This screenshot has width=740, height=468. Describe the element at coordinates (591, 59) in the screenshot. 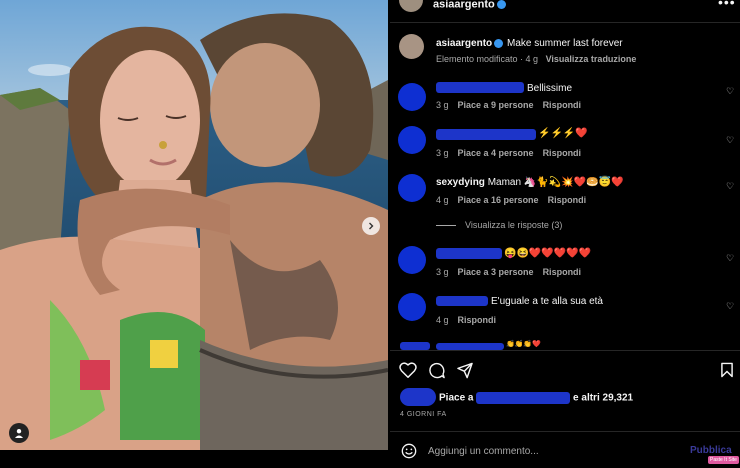

I see `translate-link: Visualizza traduzione` at that location.